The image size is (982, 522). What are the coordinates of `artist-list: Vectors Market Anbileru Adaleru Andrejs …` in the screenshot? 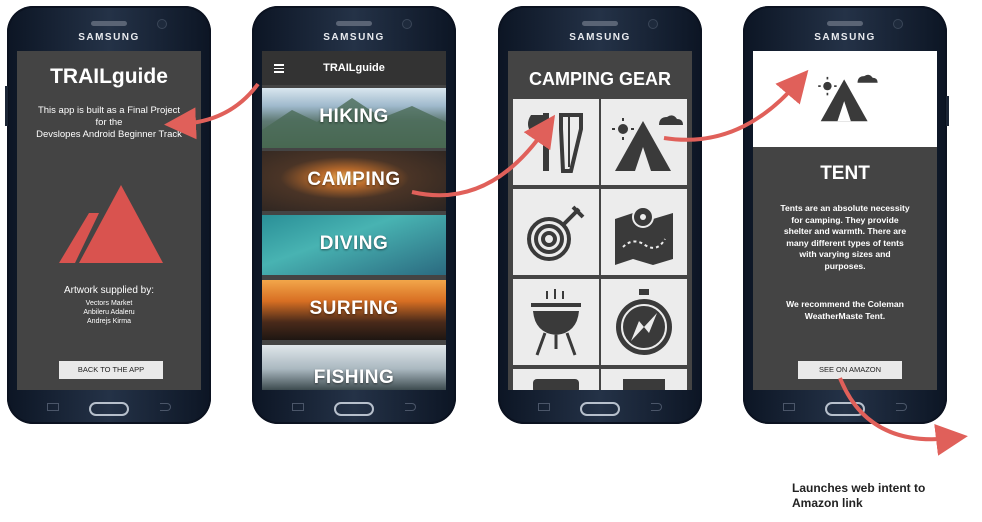 It's located at (109, 312).